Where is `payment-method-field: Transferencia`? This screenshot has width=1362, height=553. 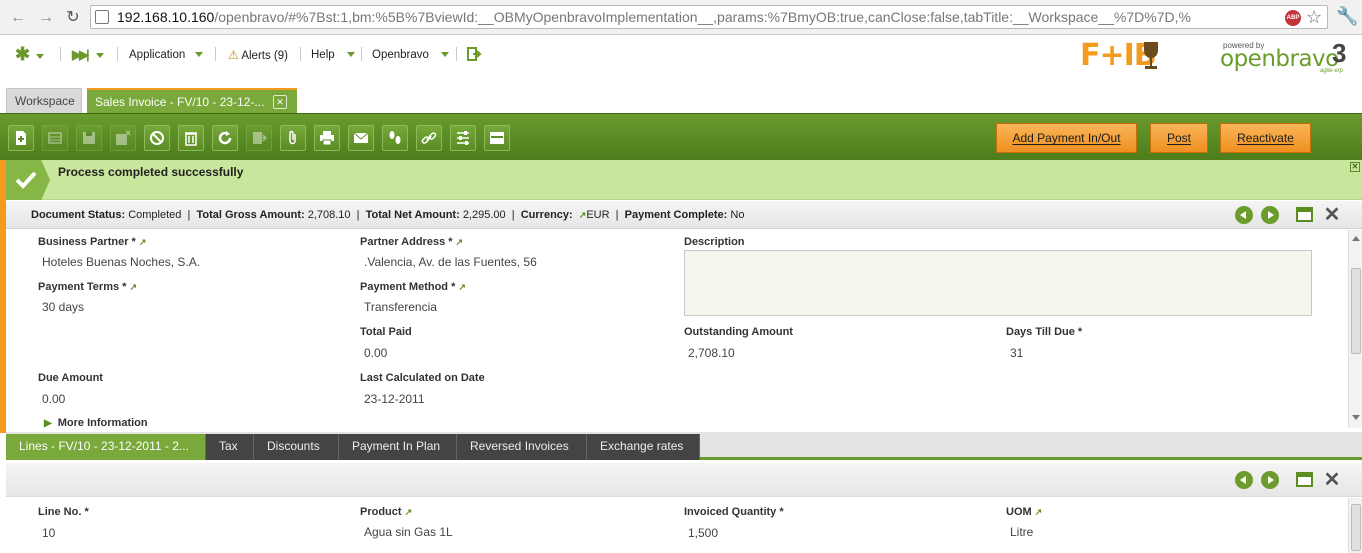 payment-method-field: Transferencia is located at coordinates (400, 307).